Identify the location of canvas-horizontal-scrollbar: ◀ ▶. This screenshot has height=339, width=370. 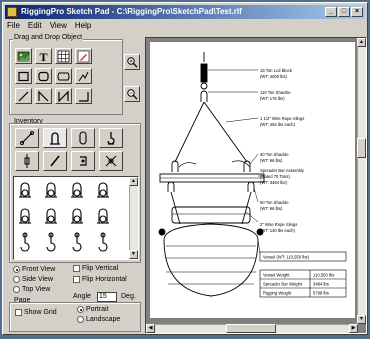
(252, 328).